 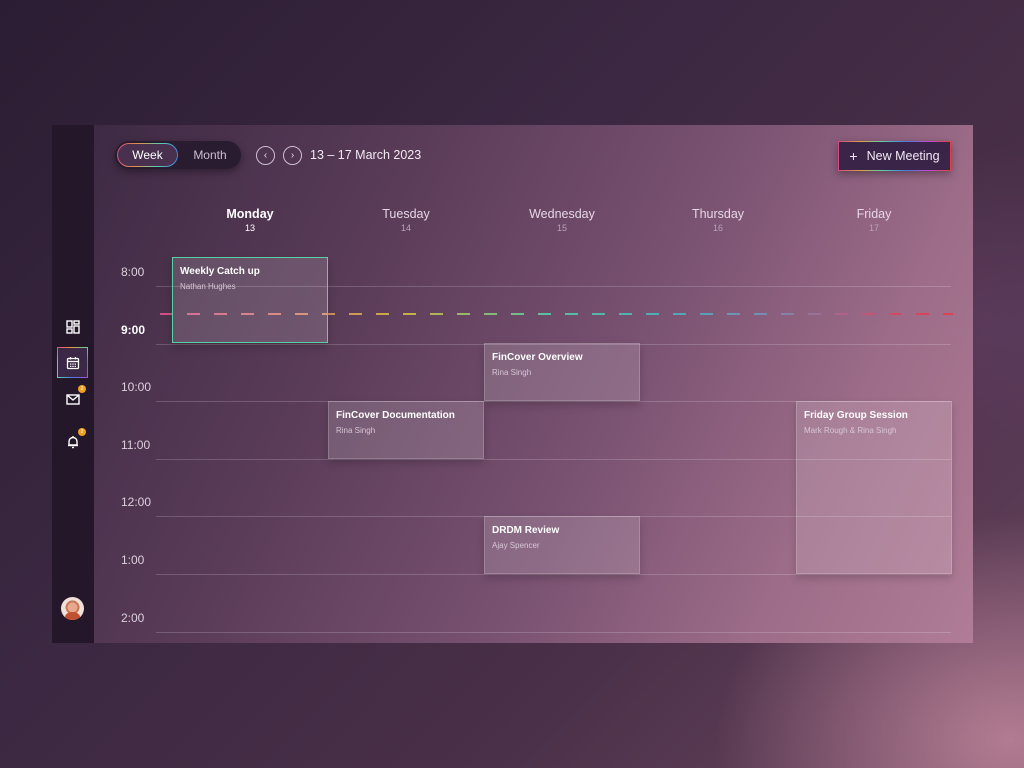 I want to click on hour-label: 10:00, so click(x=136, y=387).